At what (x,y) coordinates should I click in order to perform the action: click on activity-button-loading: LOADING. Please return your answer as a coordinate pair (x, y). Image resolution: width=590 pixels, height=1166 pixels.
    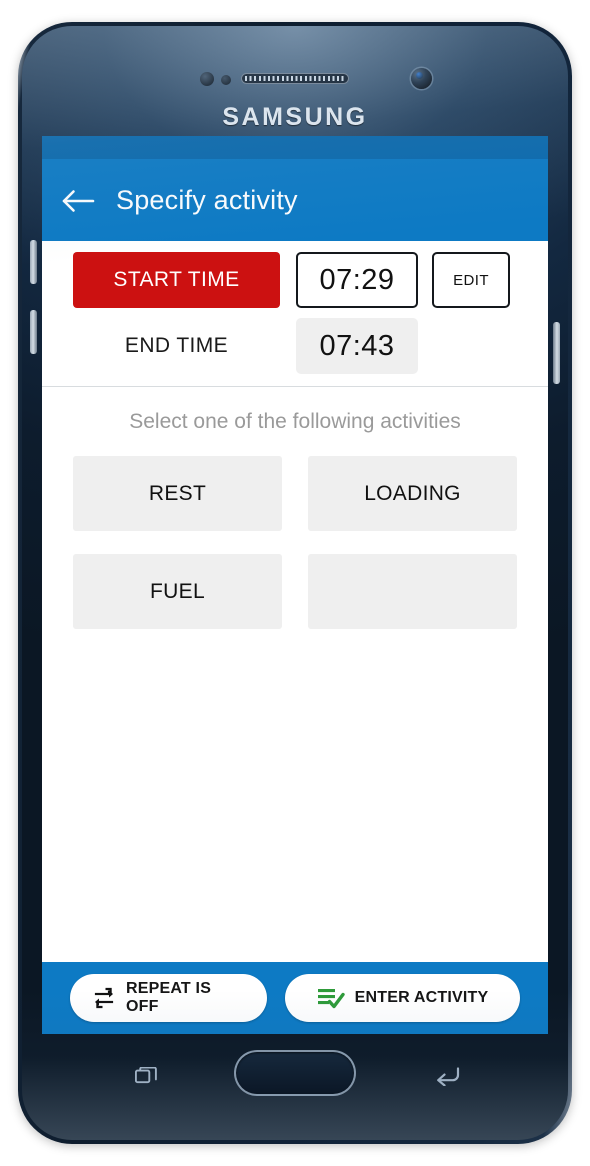
    Looking at the image, I should click on (412, 493).